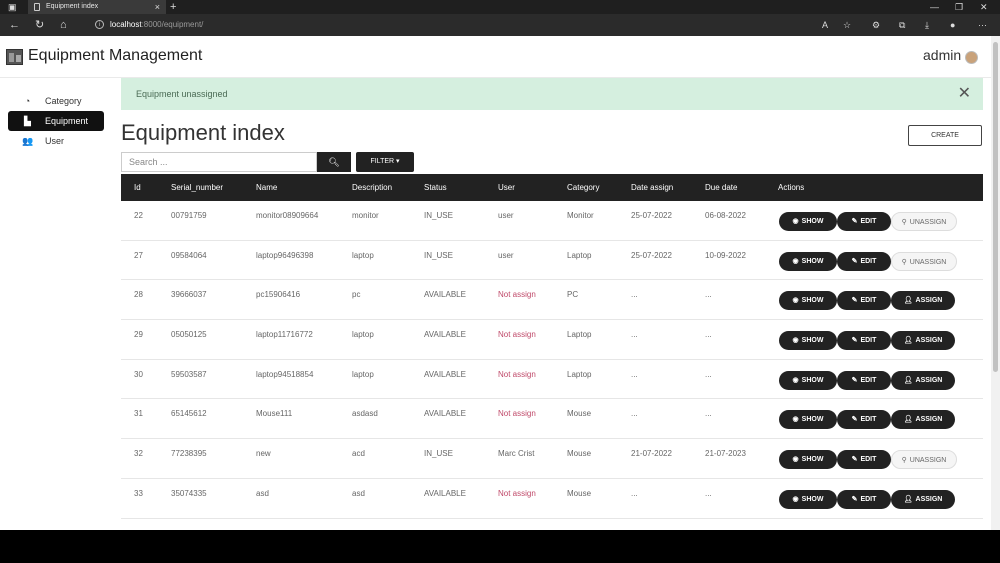 The width and height of the screenshot is (1000, 563). What do you see at coordinates (825, 25) in the screenshot?
I see `read-aloud-icon: A` at bounding box center [825, 25].